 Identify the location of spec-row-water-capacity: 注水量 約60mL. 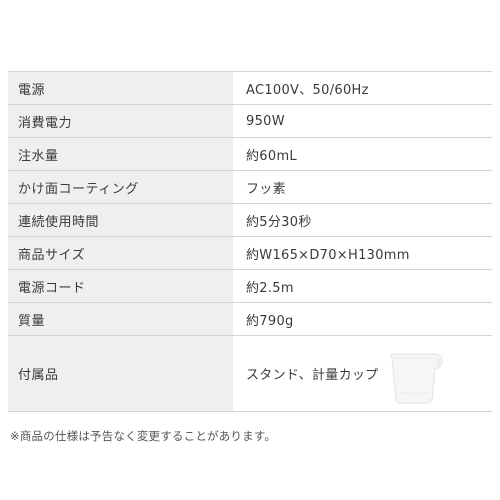
(250, 154).